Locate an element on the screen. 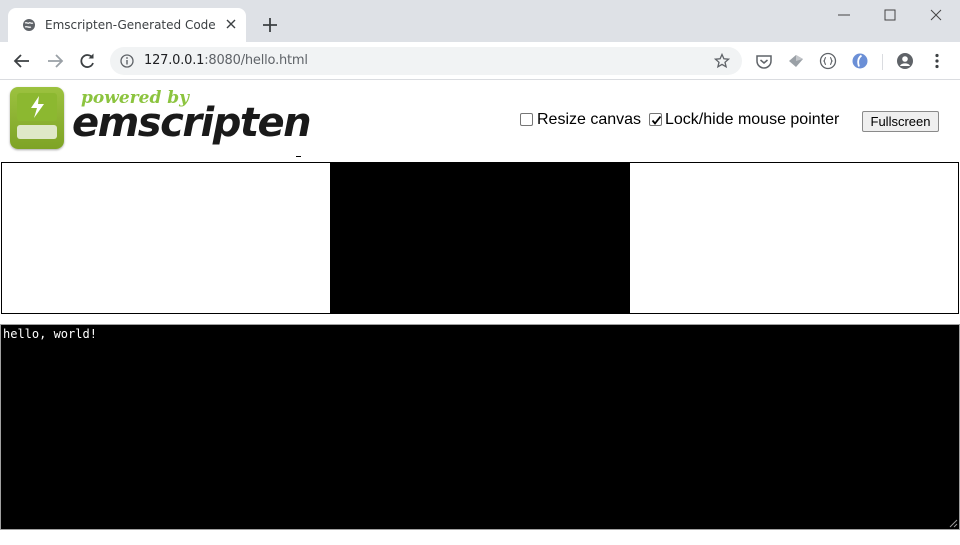 The image size is (960, 545). reload-icon is located at coordinates (87, 61).